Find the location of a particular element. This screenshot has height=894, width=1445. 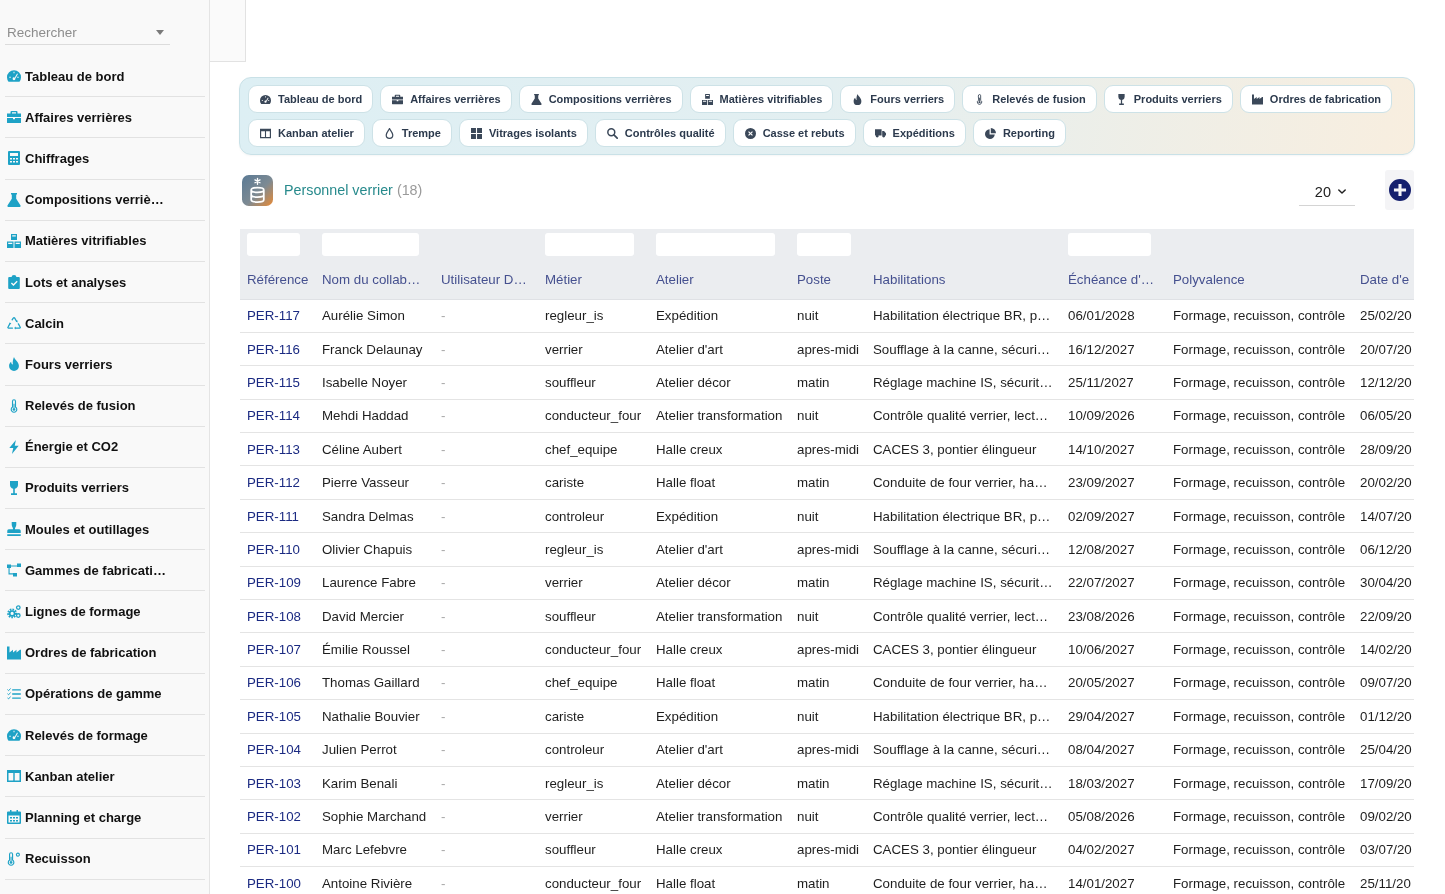

column-header: Polyvalence is located at coordinates (1259, 279).